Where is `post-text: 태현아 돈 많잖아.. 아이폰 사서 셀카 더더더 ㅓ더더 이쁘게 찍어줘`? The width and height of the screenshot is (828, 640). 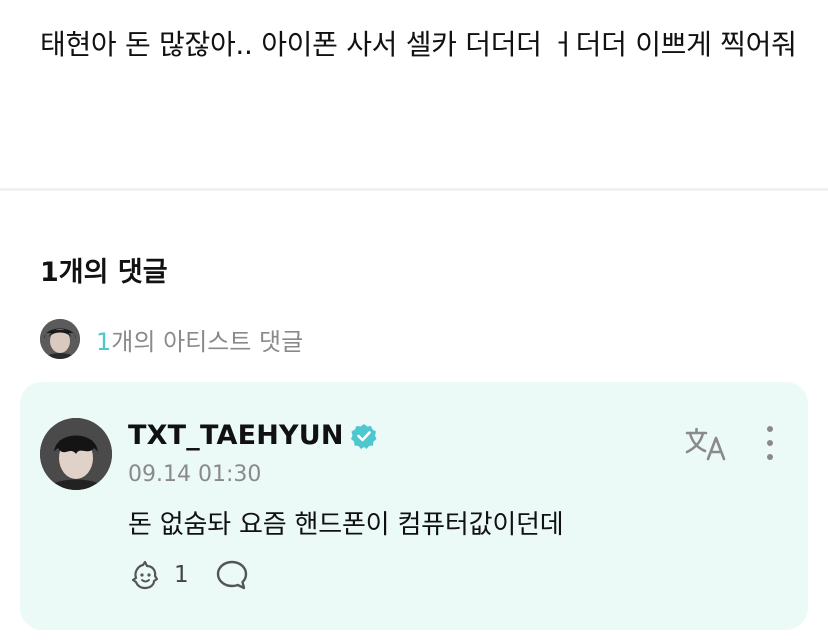 post-text: 태현아 돈 많잖아.. 아이폰 사서 셀카 더더더 ㅓ더더 이쁘게 찍어줘 is located at coordinates (418, 44).